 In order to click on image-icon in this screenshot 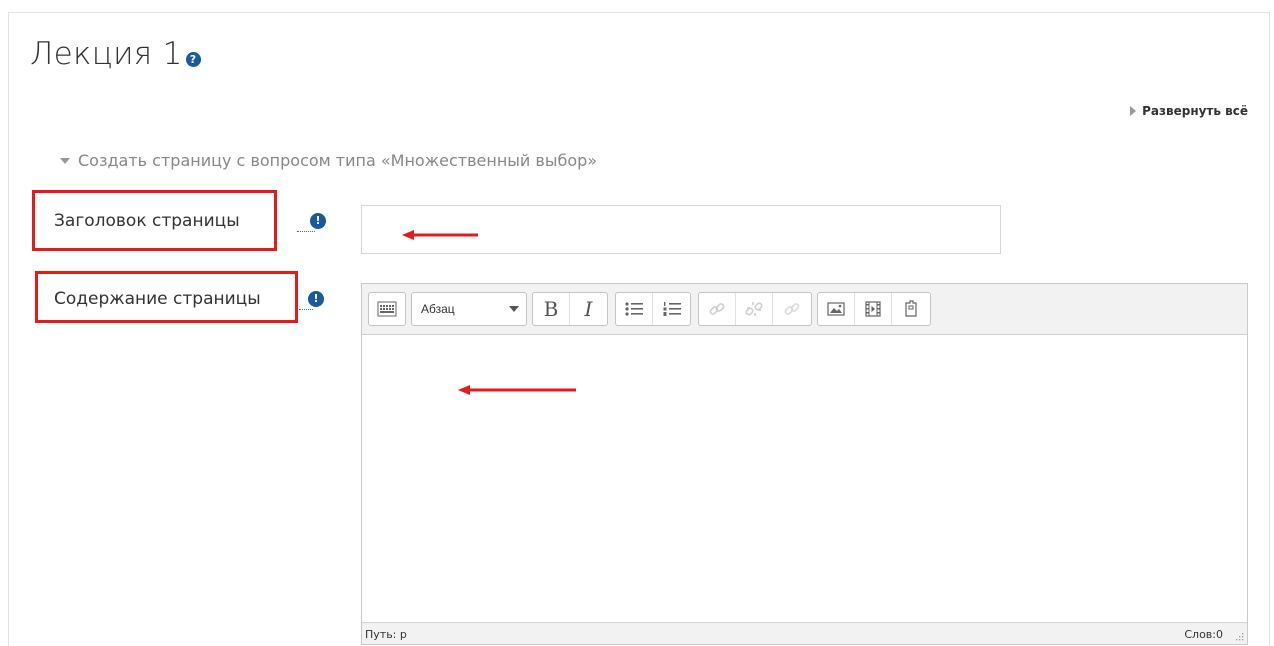, I will do `click(836, 309)`.